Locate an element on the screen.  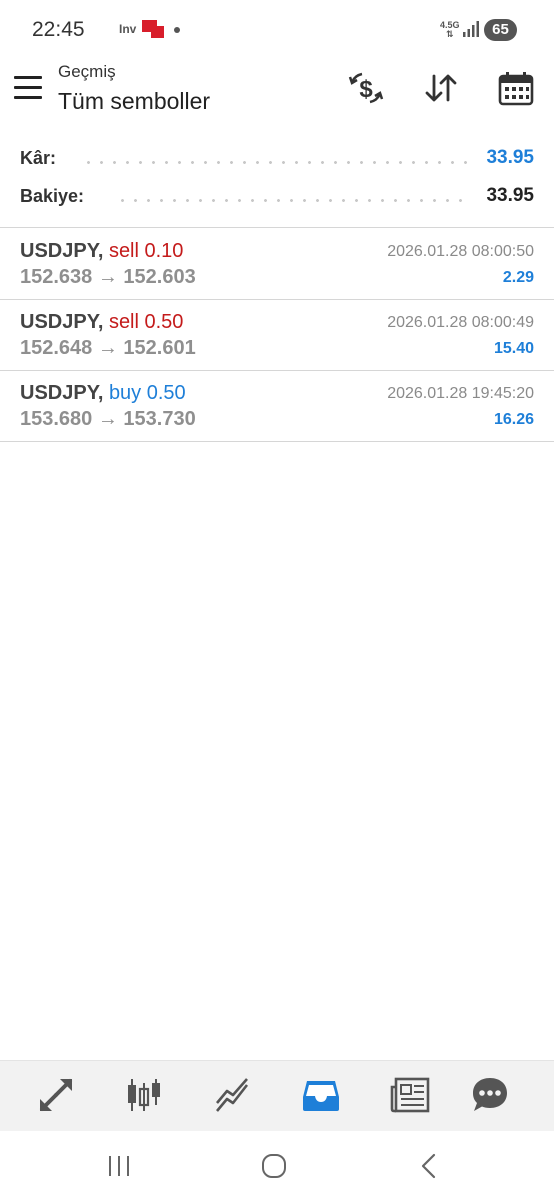
currency-exchange-icon: $ is located at coordinates (366, 88).